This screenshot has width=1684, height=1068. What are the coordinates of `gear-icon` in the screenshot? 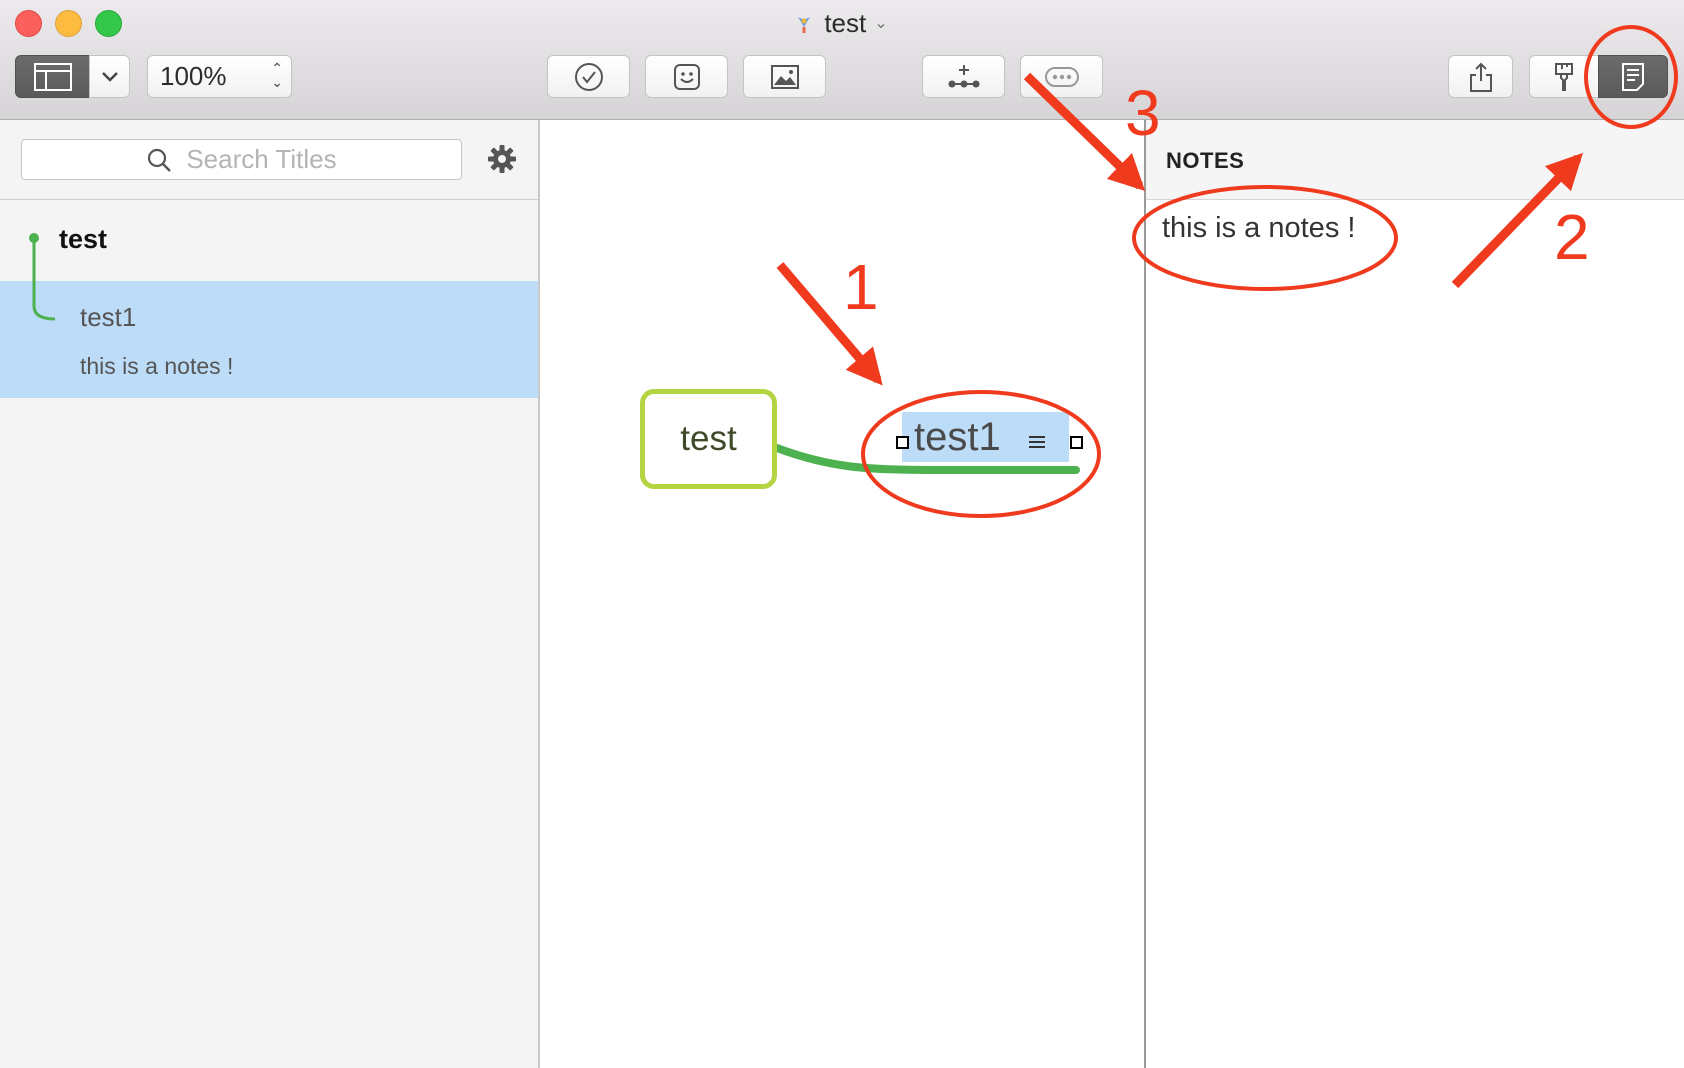 It's located at (502, 159).